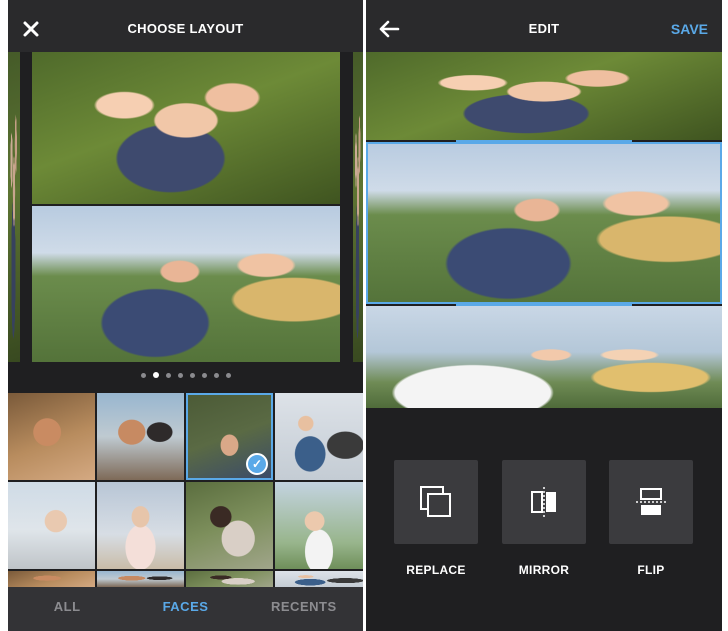 The height and width of the screenshot is (631, 728). Describe the element at coordinates (544, 223) in the screenshot. I see `layout-photo-middle-selected` at that location.